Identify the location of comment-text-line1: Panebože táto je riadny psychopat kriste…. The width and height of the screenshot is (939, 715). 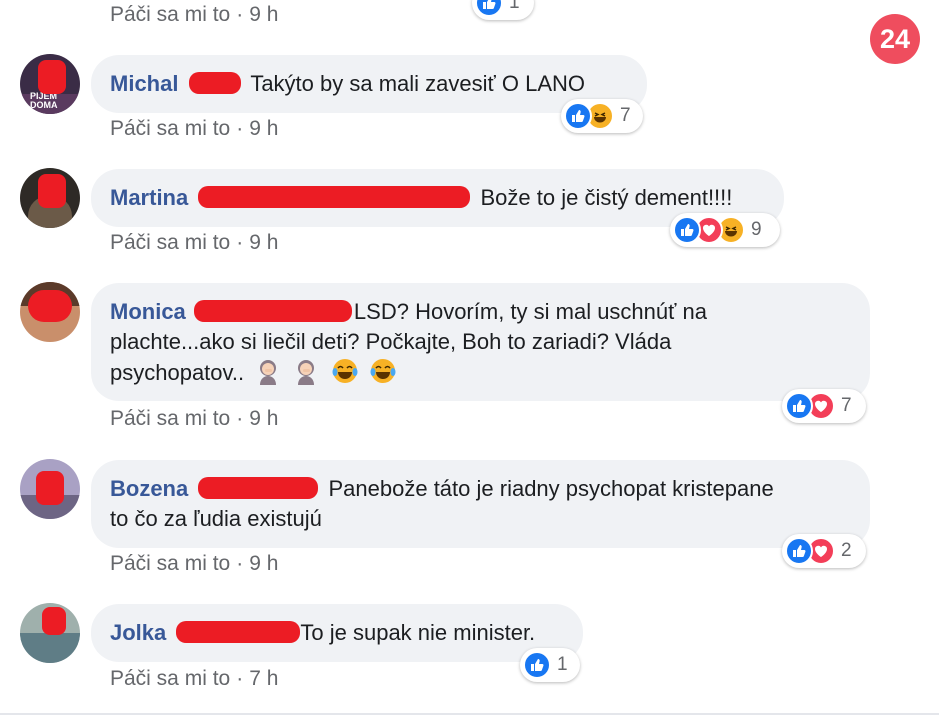
(551, 488).